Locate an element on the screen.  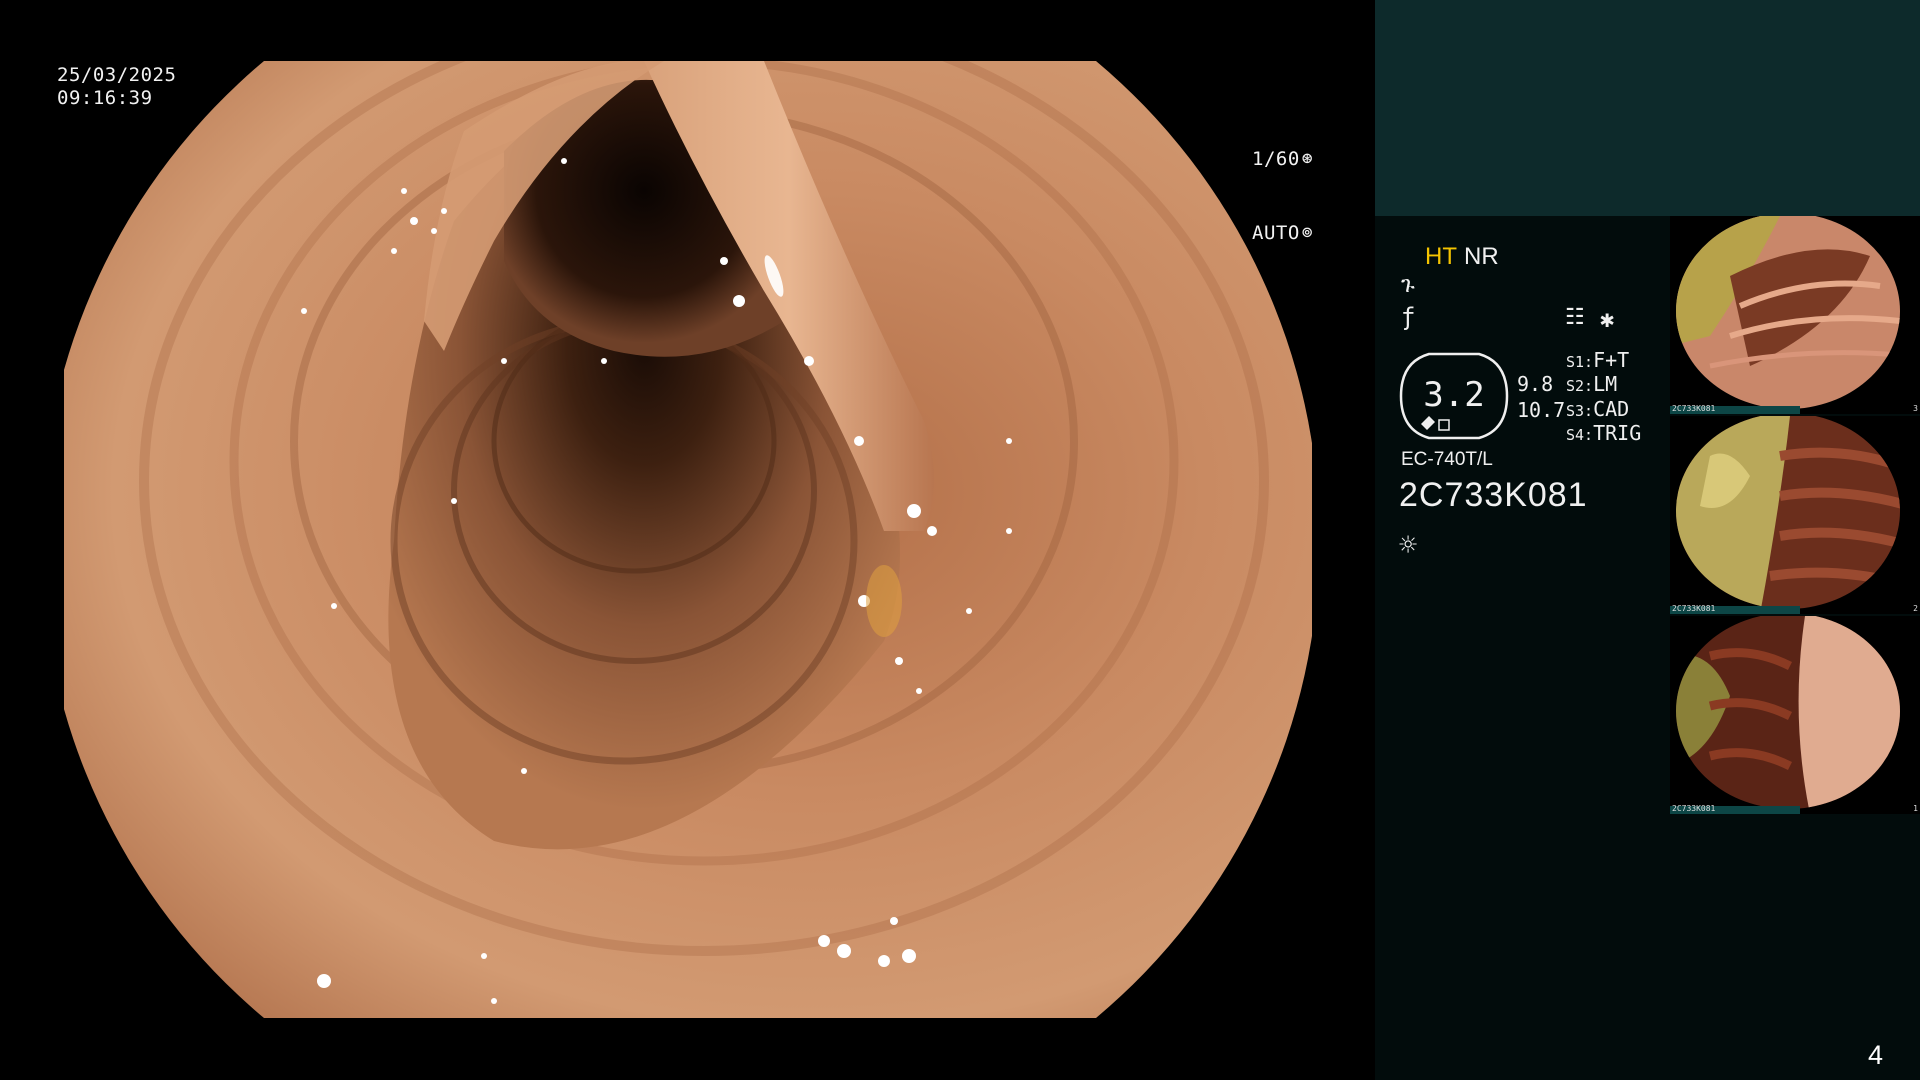
date-text: 25/03/2025 is located at coordinates (117, 75).